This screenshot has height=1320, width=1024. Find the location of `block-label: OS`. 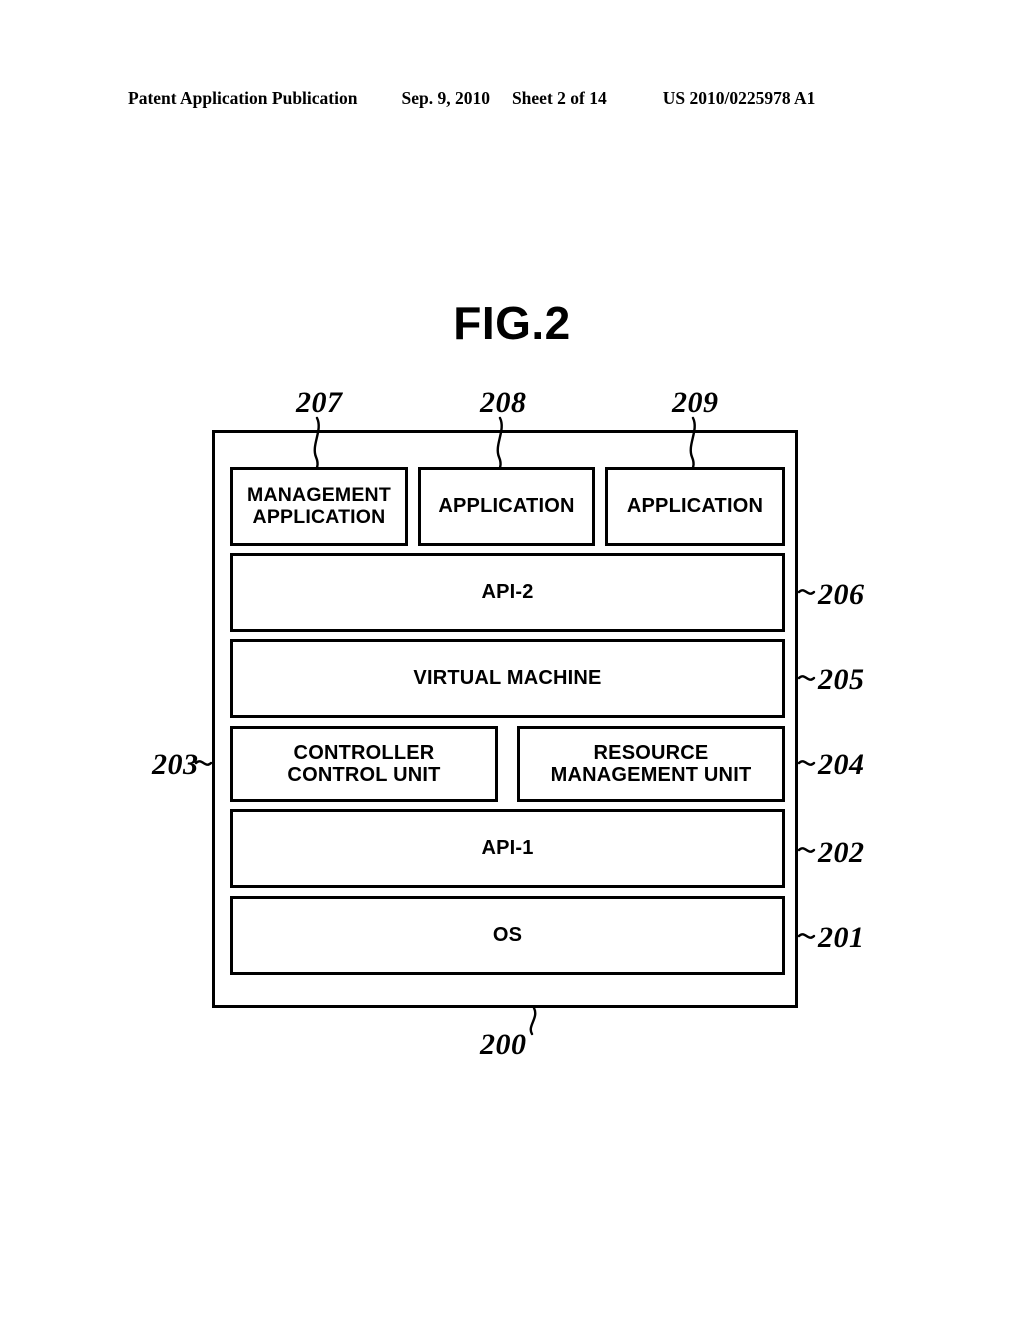

block-label: OS is located at coordinates (507, 935).